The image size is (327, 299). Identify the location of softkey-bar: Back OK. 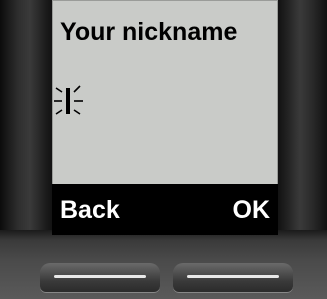
(165, 209).